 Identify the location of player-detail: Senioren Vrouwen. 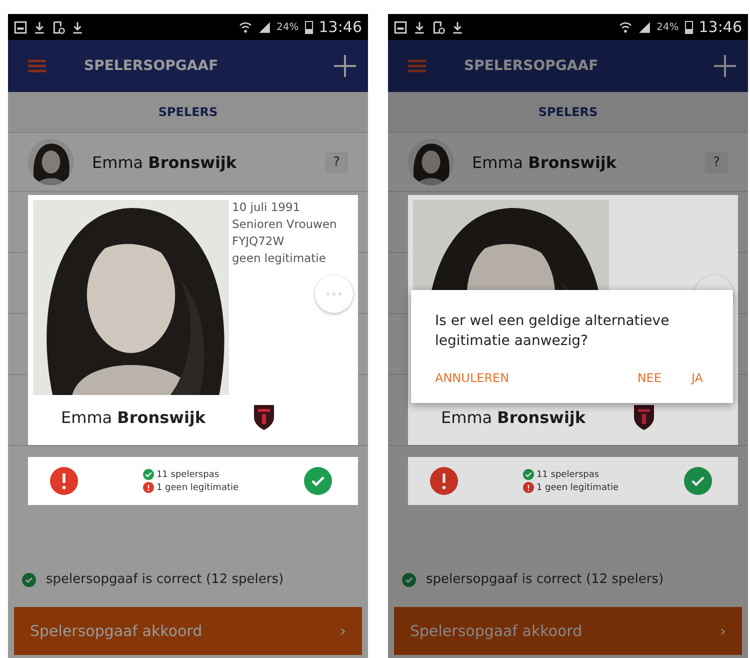
(284, 224).